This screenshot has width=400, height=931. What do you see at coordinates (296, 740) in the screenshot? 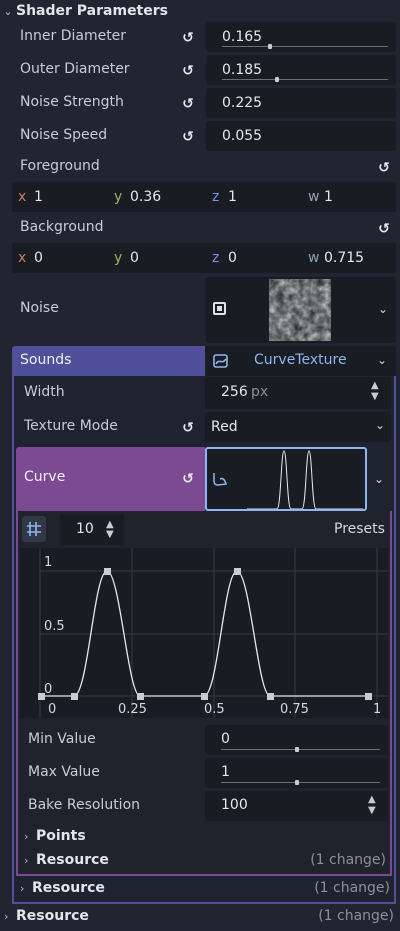
I see `min-value-slider: 0` at bounding box center [296, 740].